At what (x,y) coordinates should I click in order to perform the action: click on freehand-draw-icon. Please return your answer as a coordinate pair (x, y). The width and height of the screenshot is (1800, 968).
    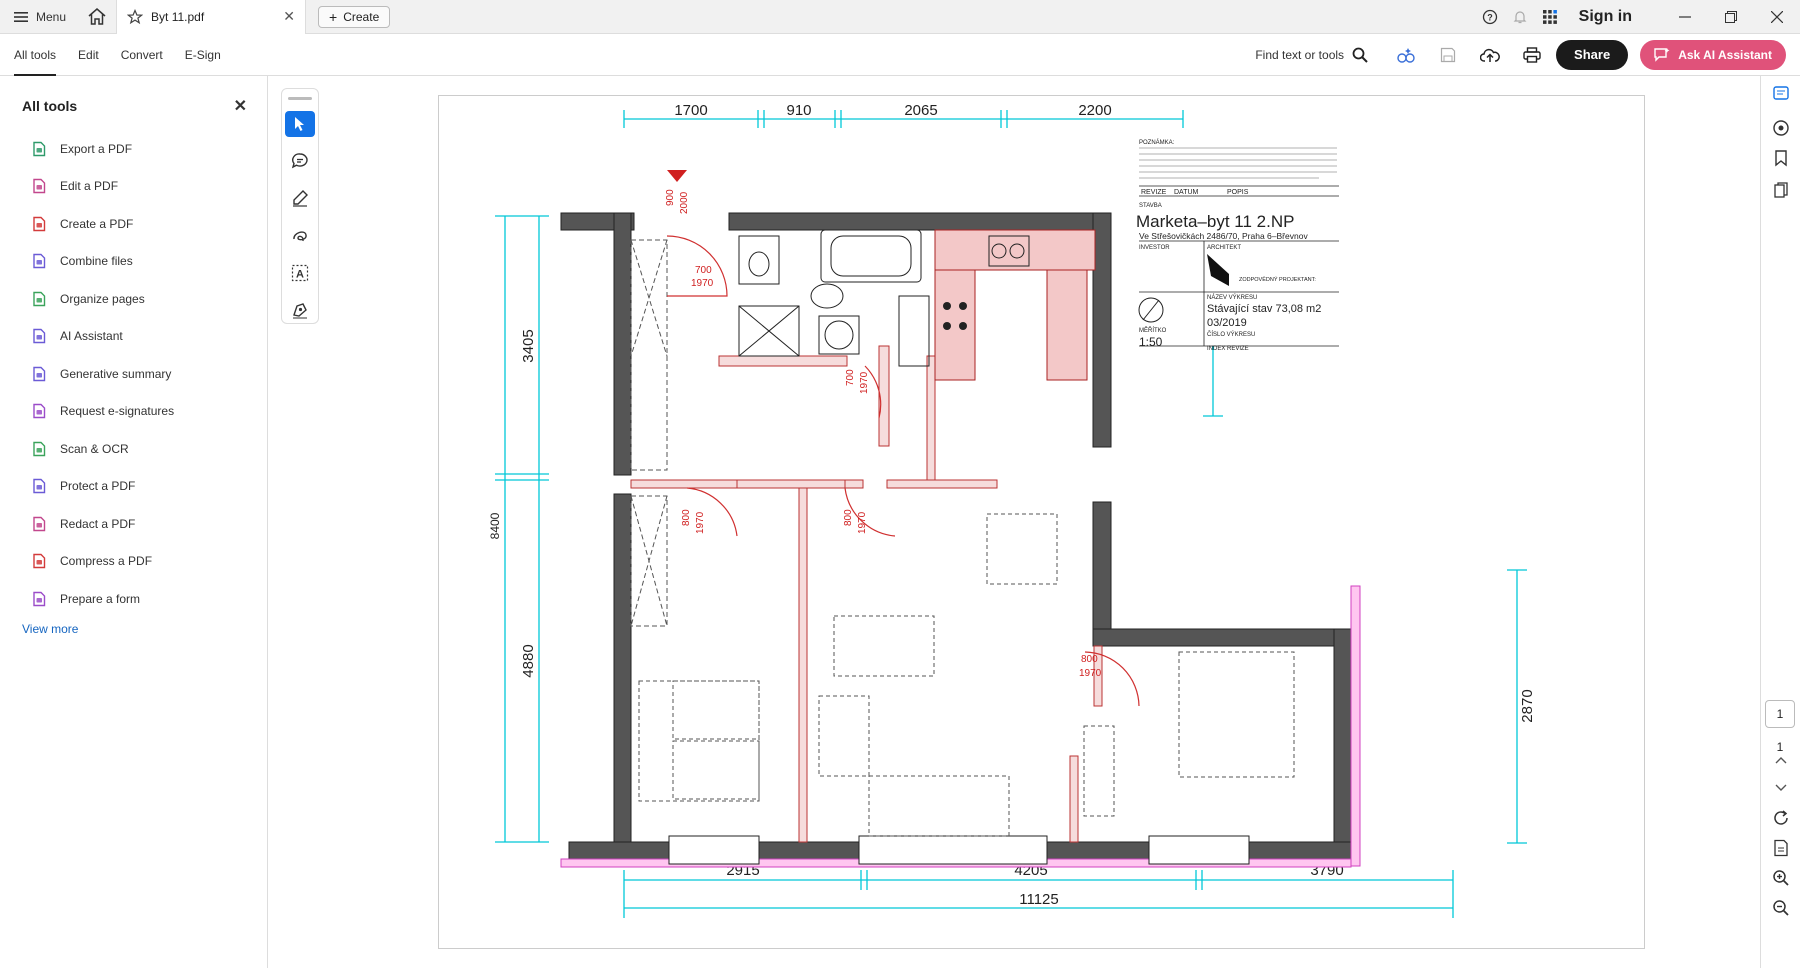
    Looking at the image, I should click on (300, 235).